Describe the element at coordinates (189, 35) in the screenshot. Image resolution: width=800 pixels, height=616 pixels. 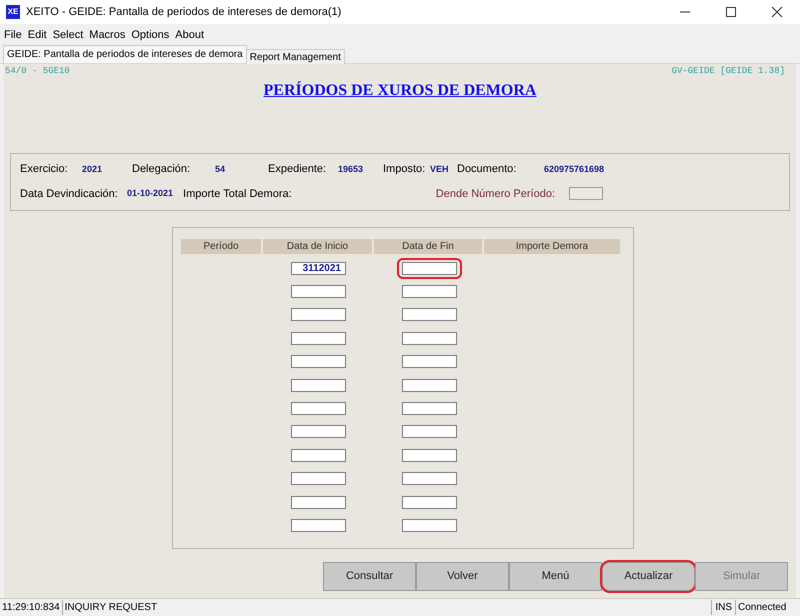
I see `menu-item: About` at that location.